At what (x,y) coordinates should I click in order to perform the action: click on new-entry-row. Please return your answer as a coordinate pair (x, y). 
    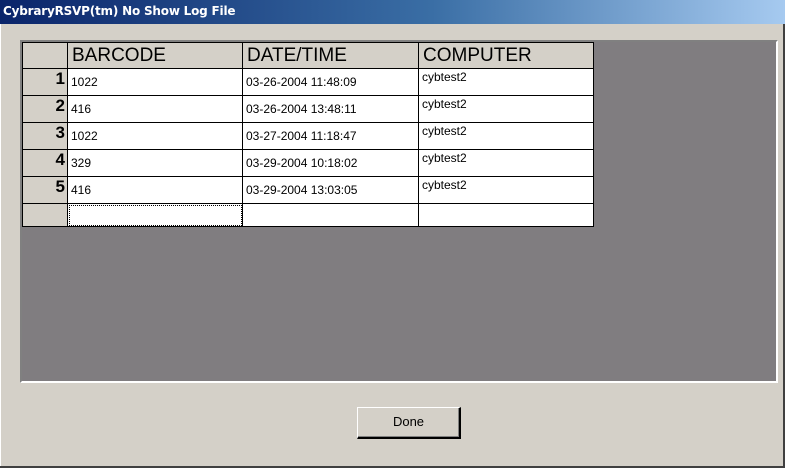
    Looking at the image, I should click on (308, 215).